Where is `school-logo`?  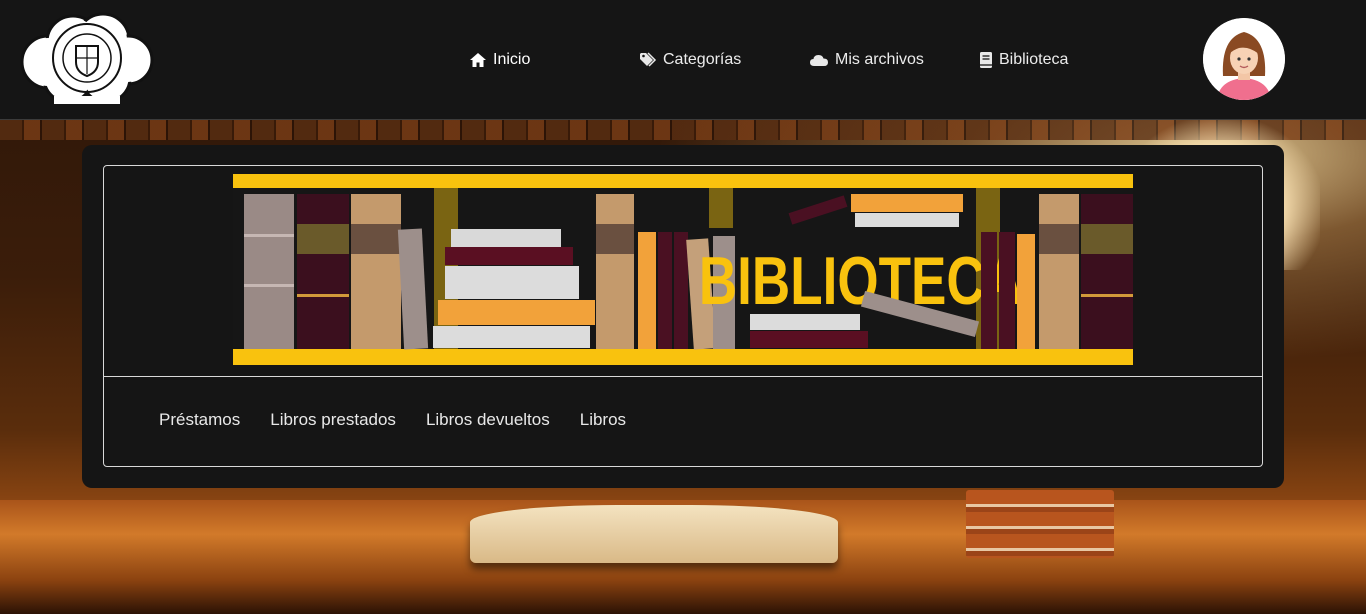 school-logo is located at coordinates (87, 59).